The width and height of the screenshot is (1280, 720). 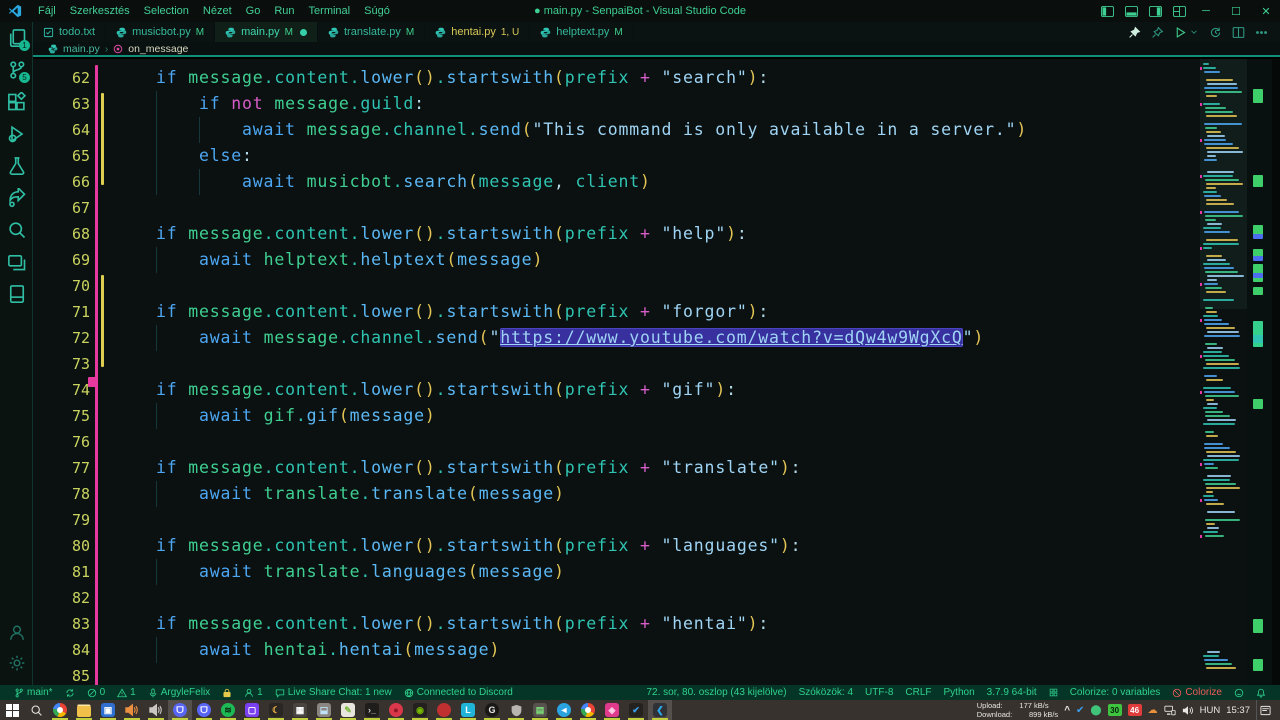 I want to click on pink-app-icon: ◈, so click(x=612, y=710).